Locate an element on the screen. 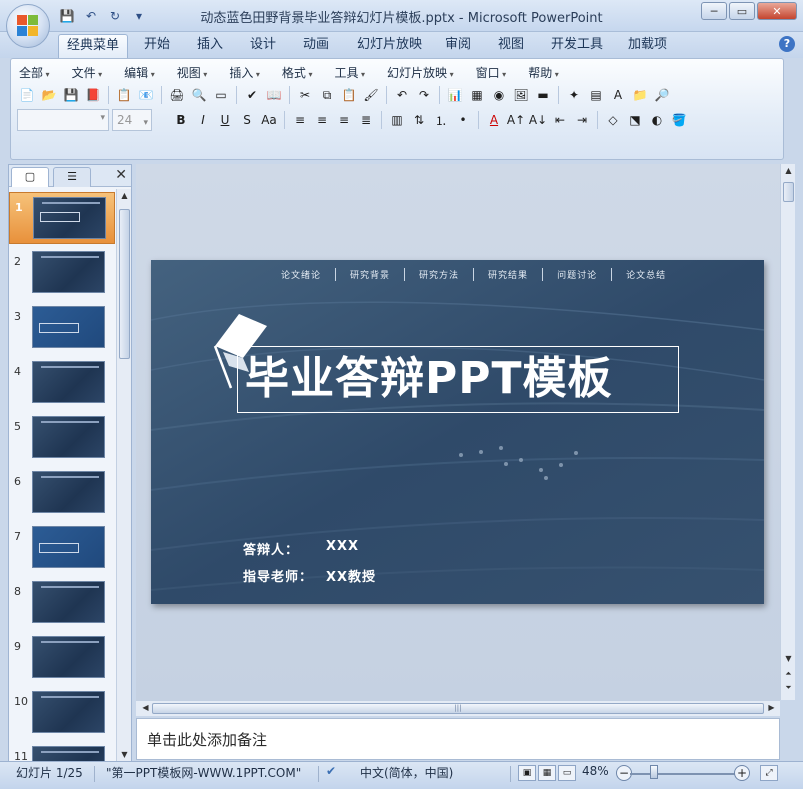 This screenshot has width=803, height=789. slide-thumbnail: 7 is located at coordinates (62, 548).